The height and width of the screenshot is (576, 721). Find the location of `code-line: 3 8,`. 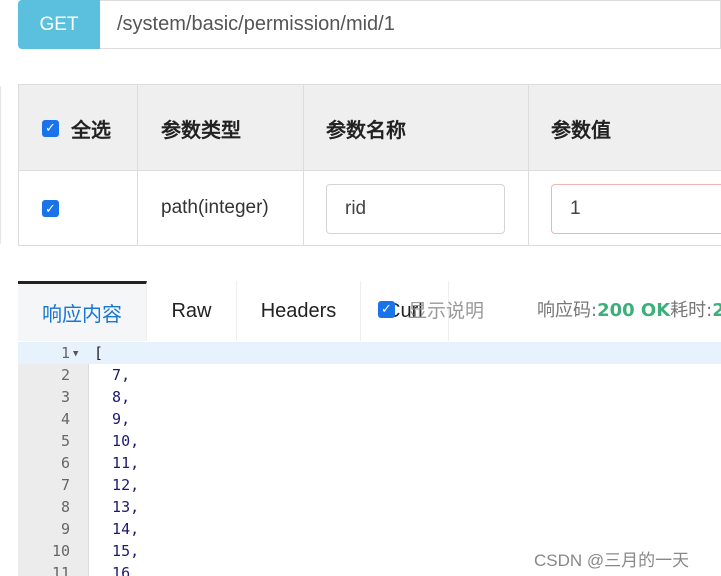

code-line: 3 8, is located at coordinates (369, 397).